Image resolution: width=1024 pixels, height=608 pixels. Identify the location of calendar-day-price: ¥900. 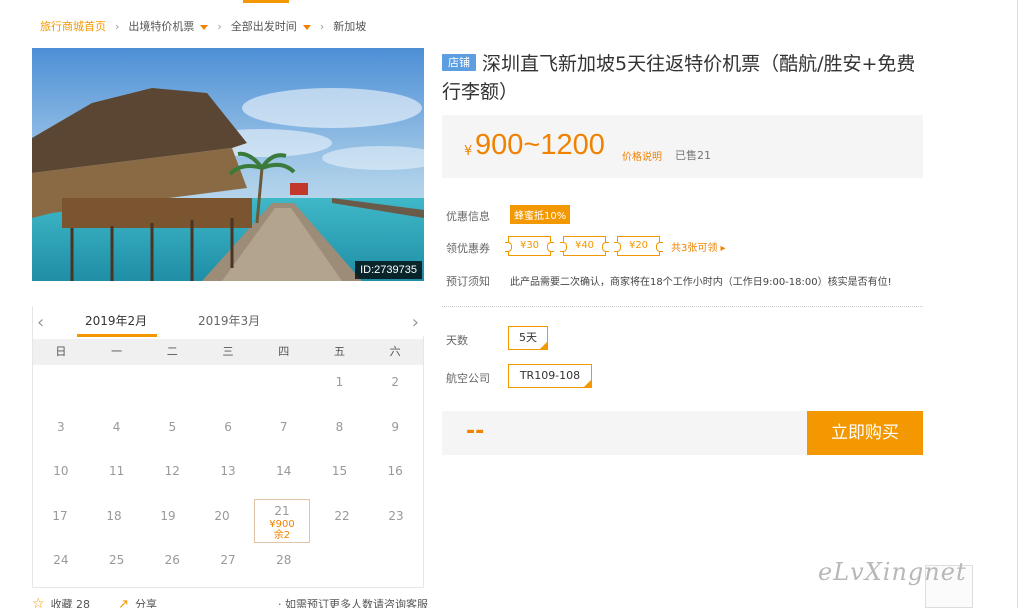
(282, 524).